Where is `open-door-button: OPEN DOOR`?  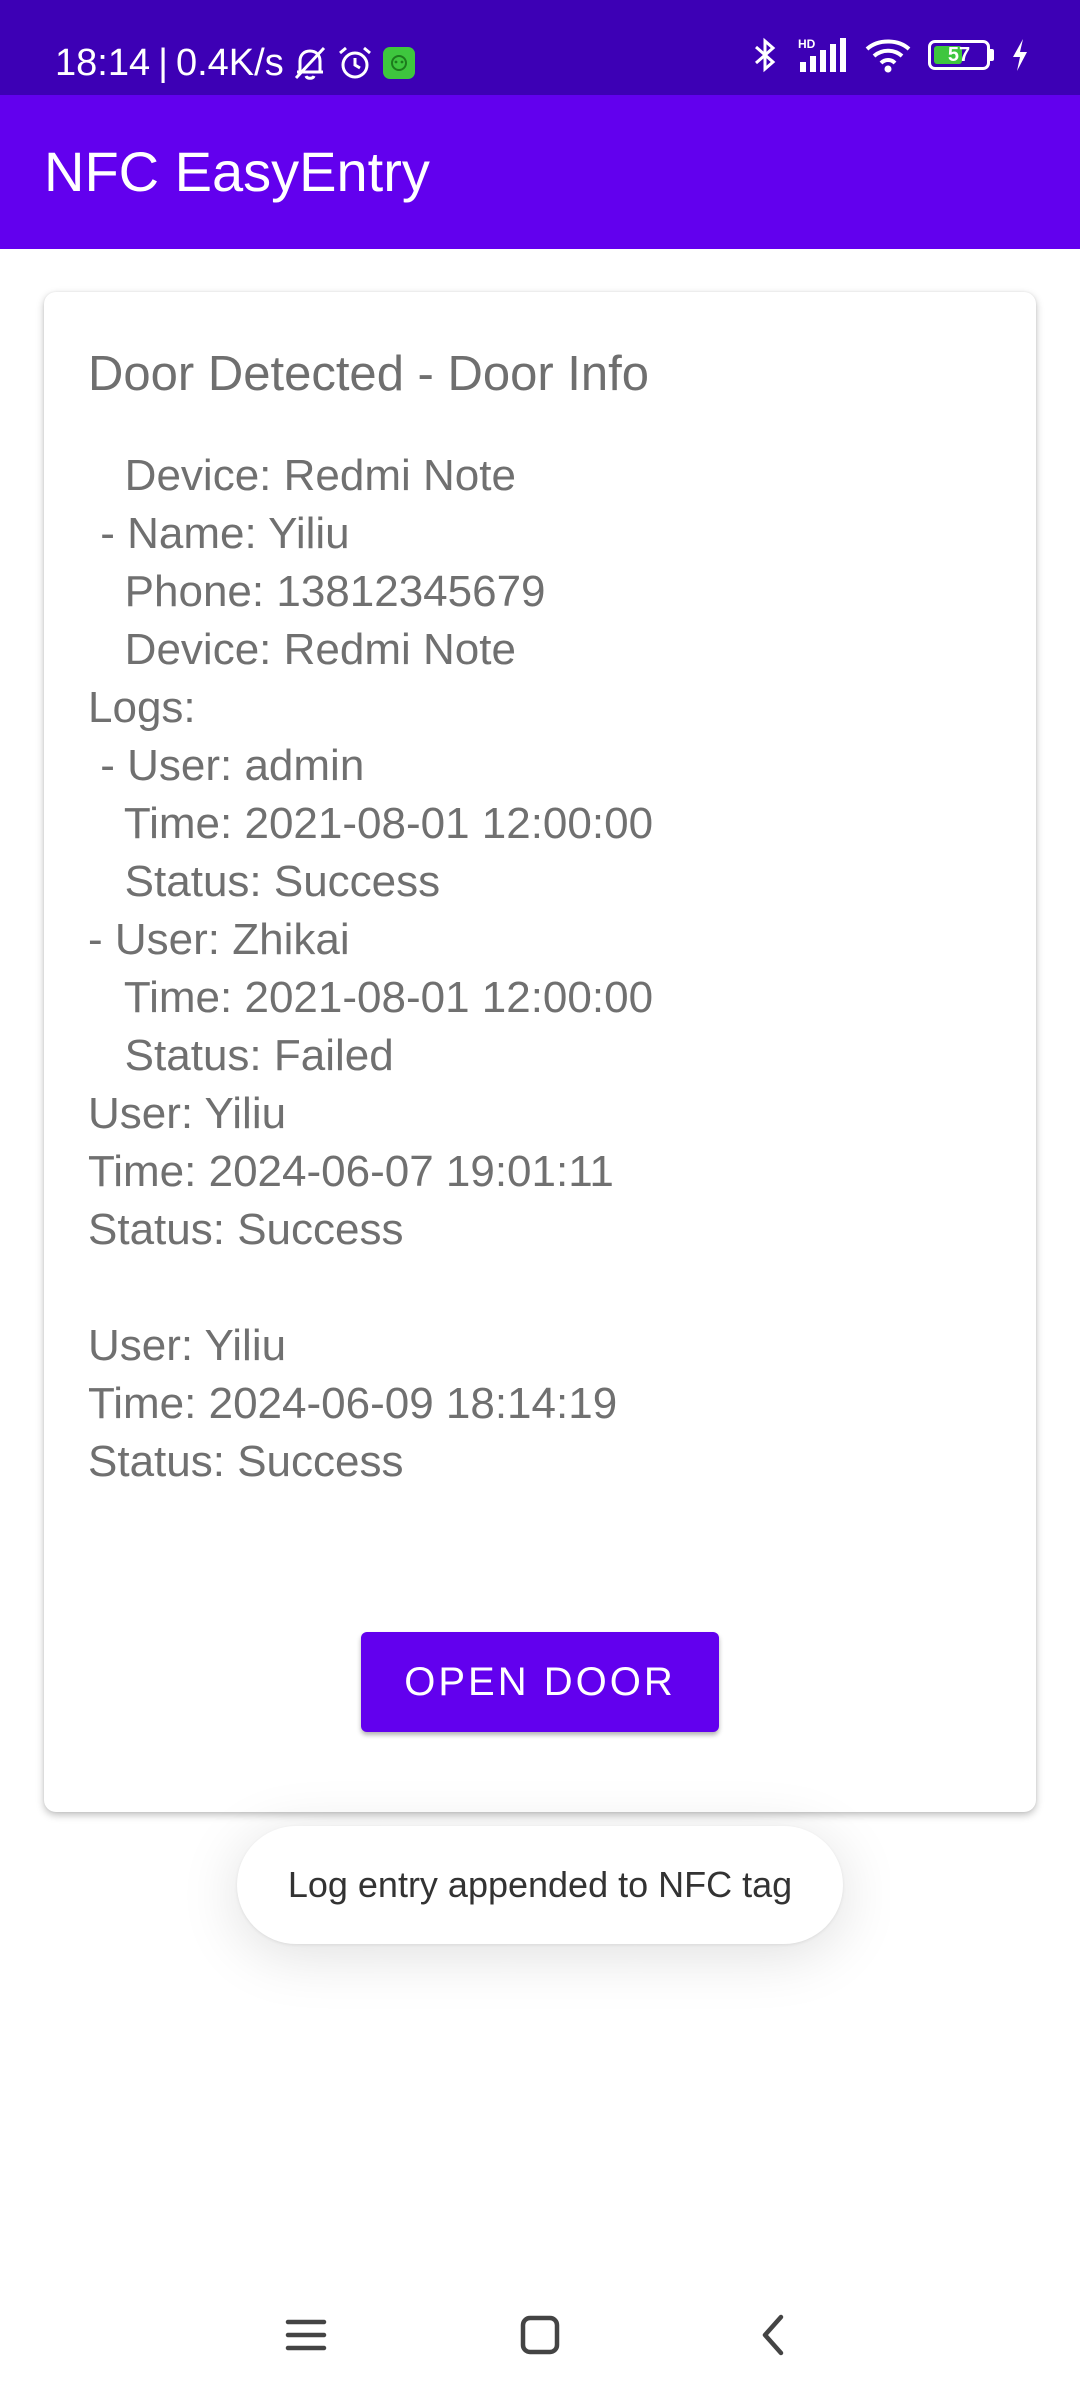
open-door-button: OPEN DOOR is located at coordinates (540, 1682).